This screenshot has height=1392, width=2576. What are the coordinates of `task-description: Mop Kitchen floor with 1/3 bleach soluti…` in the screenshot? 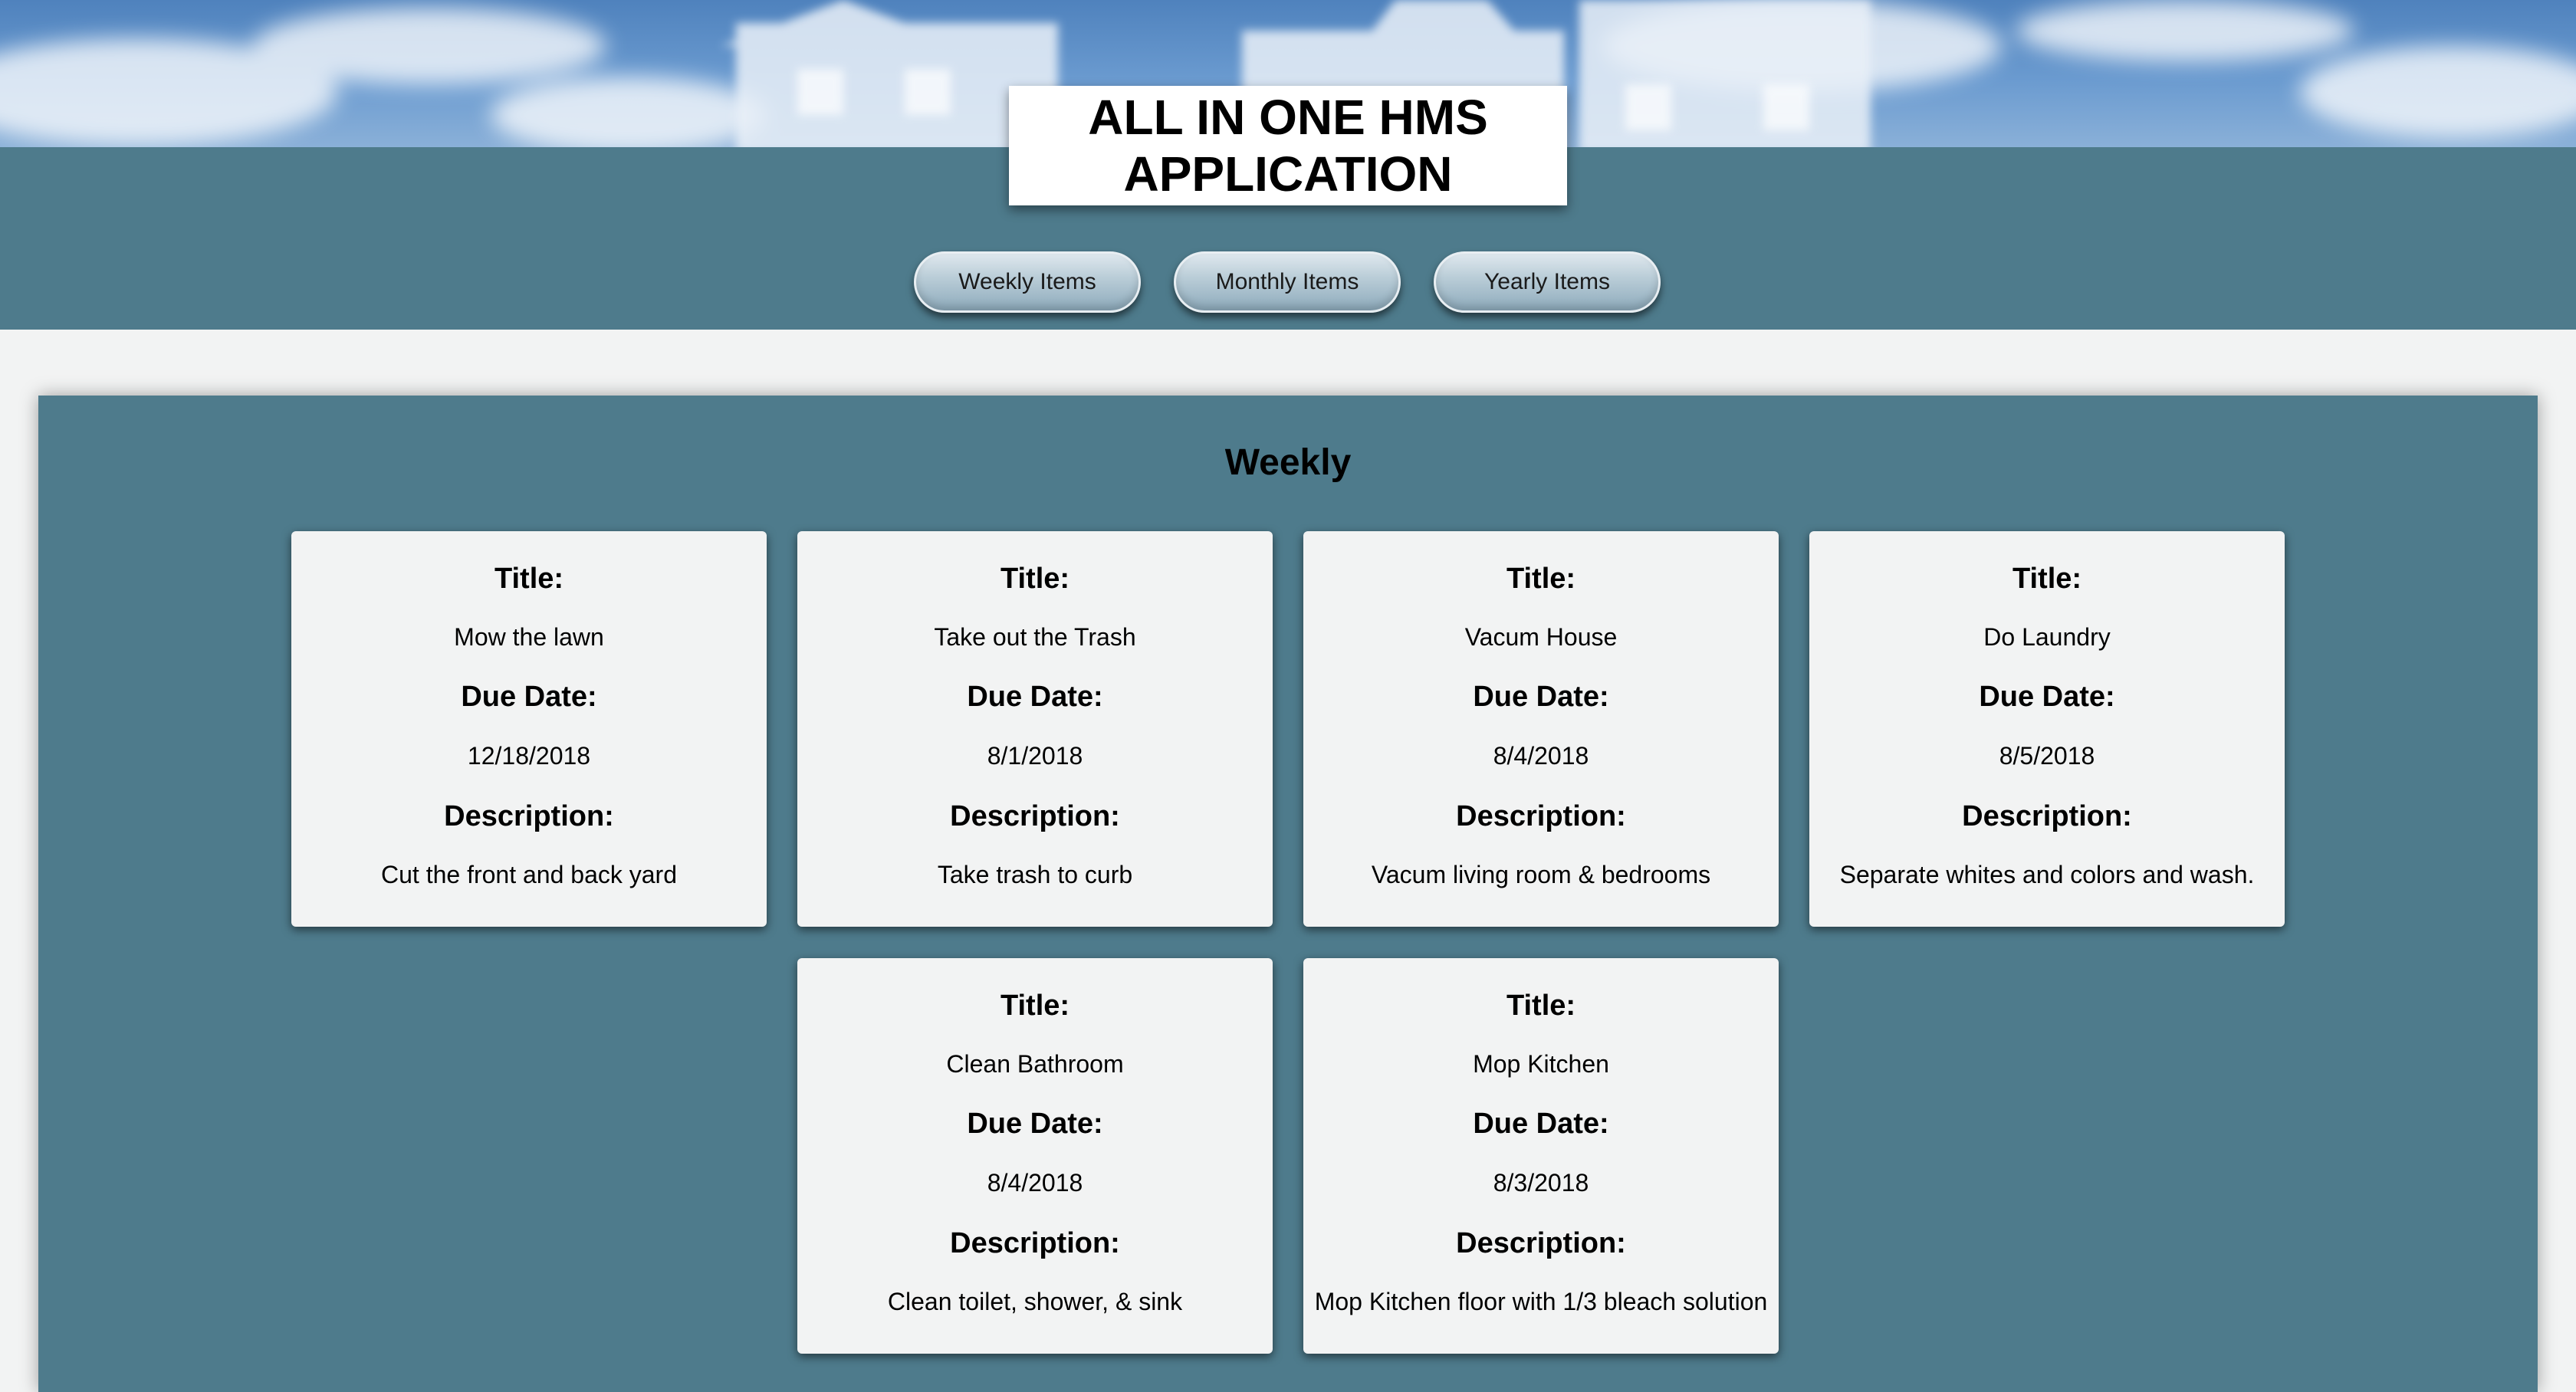 It's located at (1541, 1301).